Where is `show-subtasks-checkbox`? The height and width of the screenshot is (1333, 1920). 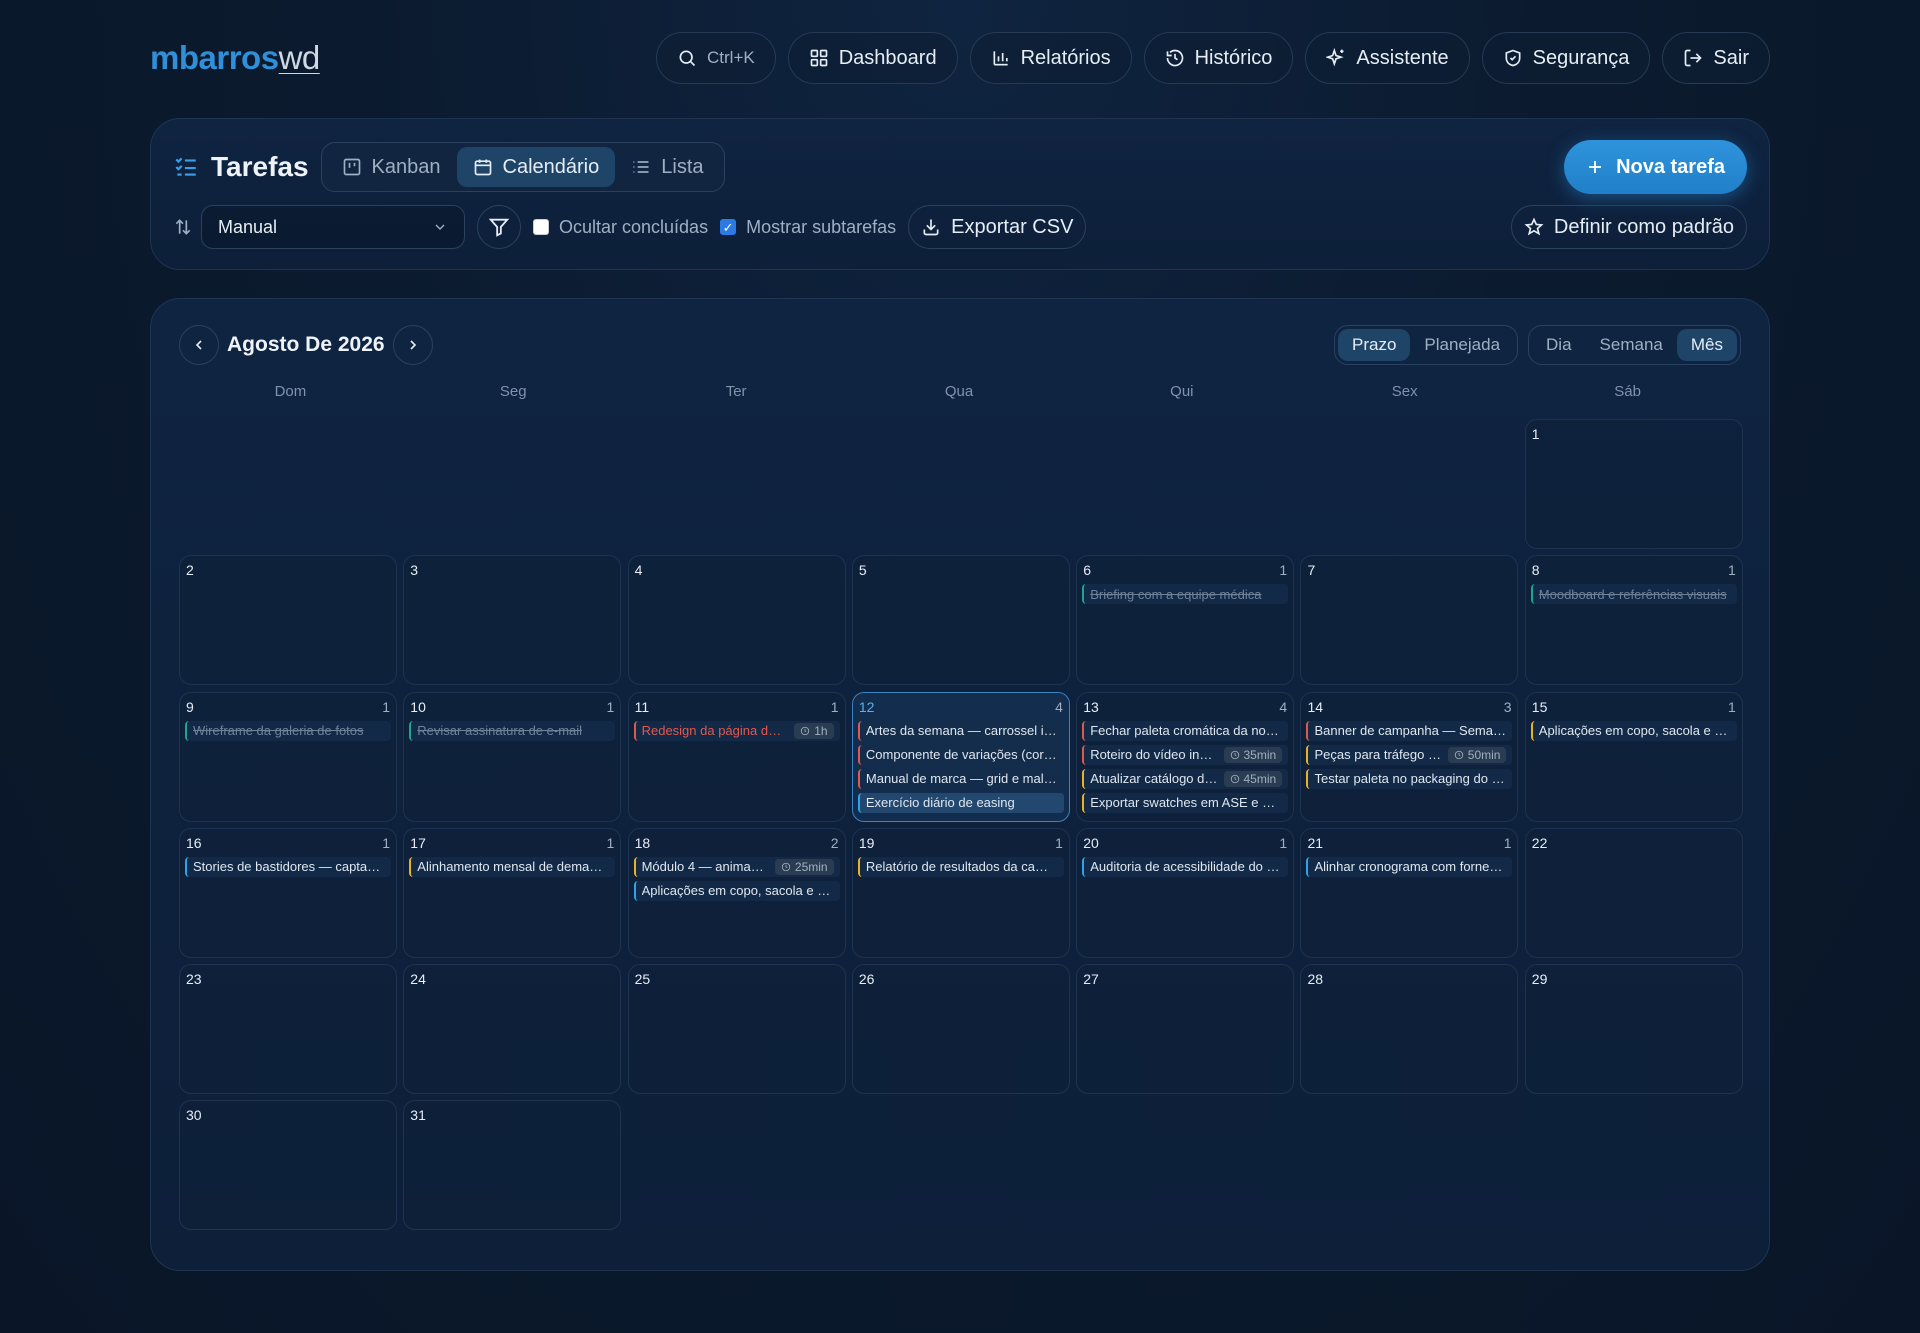 show-subtasks-checkbox is located at coordinates (728, 227).